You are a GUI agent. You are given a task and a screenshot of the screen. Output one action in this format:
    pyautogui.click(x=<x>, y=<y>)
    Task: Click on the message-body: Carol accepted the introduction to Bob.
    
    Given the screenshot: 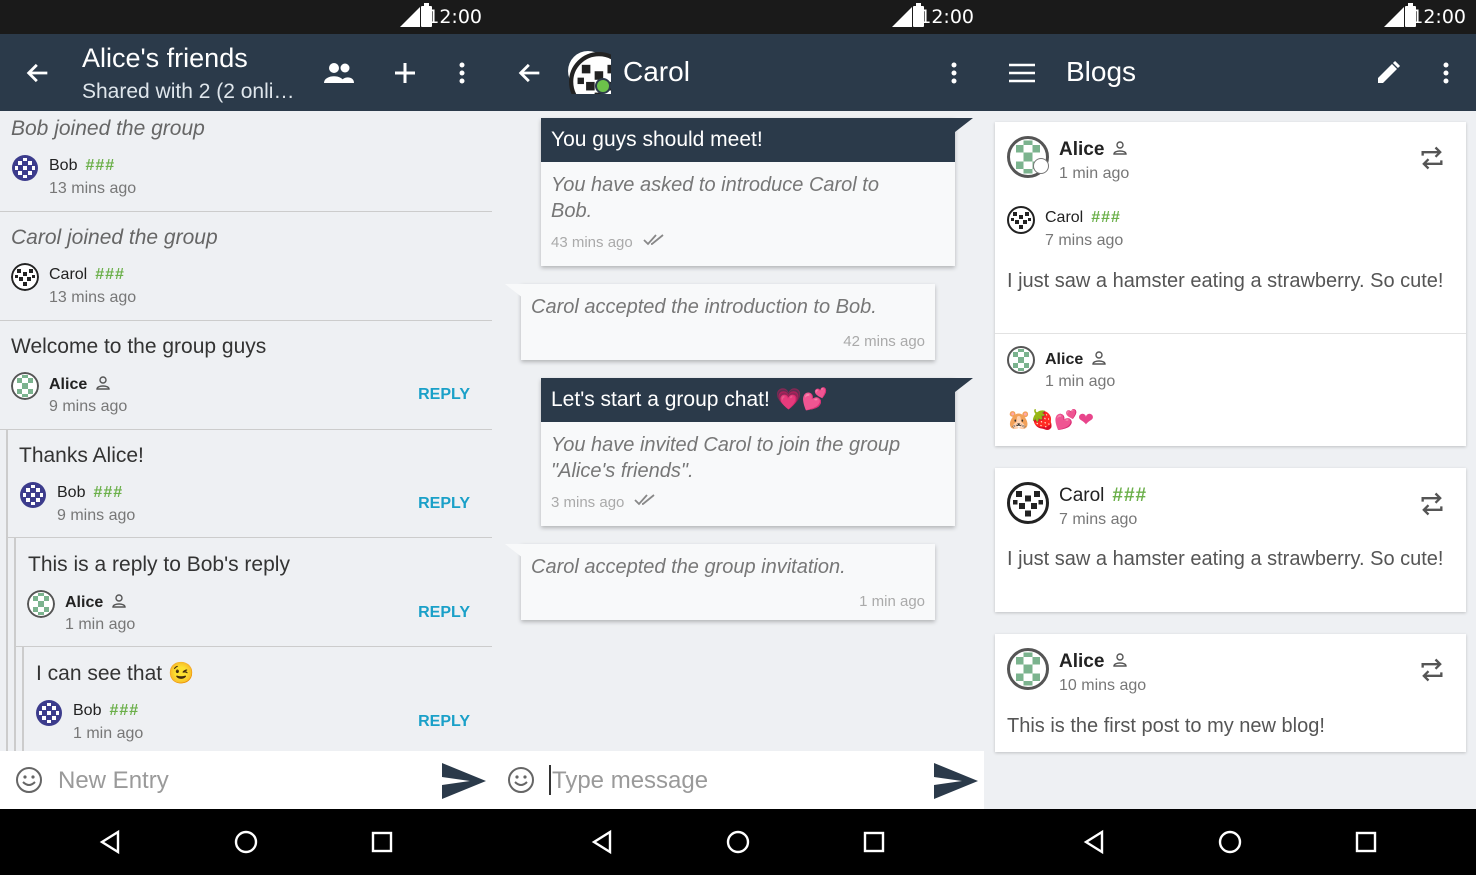 What is the action you would take?
    pyautogui.click(x=704, y=307)
    